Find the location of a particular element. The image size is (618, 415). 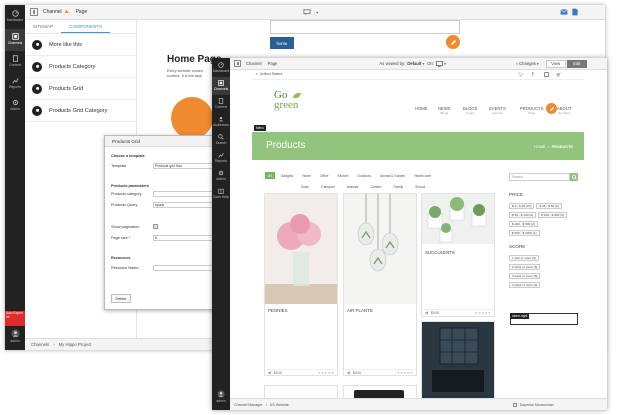

category-chip: All is located at coordinates (270, 175).